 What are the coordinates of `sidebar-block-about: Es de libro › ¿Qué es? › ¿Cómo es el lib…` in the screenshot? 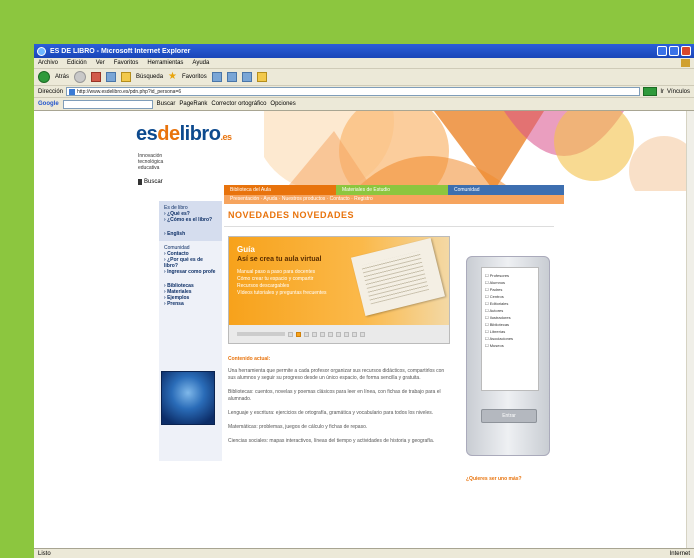 It's located at (190, 221).